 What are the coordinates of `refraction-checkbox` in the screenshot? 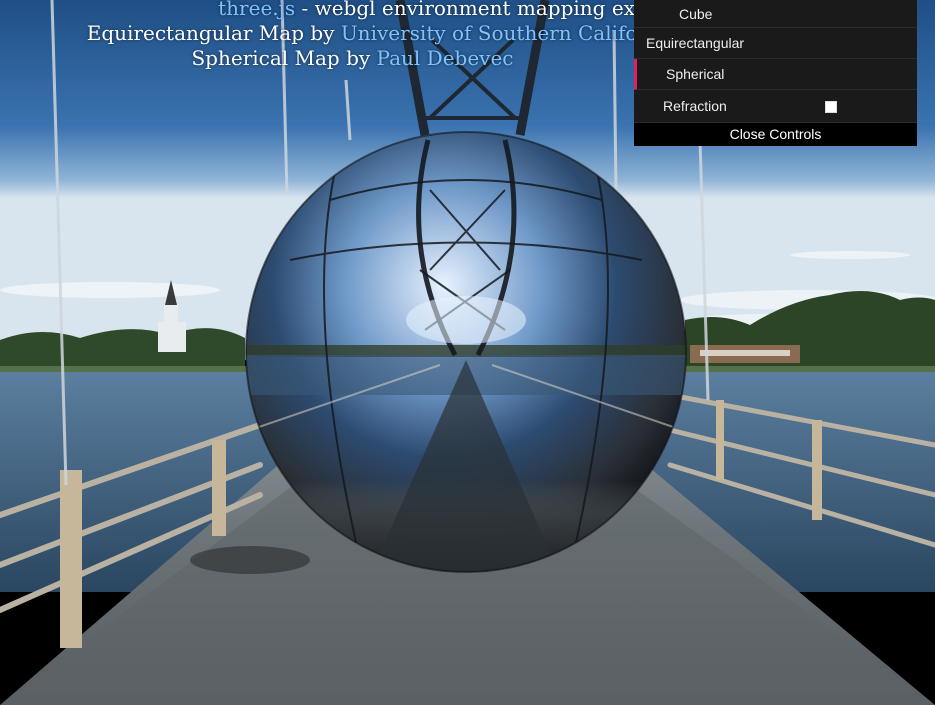 It's located at (831, 107).